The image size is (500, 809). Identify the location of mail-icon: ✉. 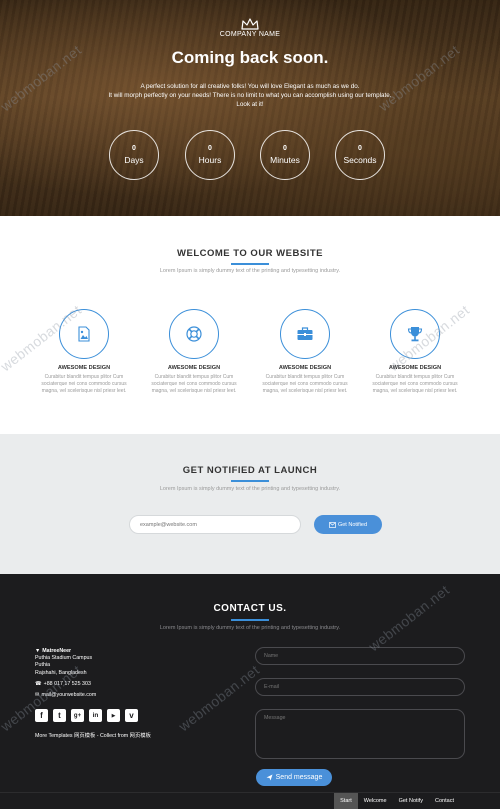
(37, 695).